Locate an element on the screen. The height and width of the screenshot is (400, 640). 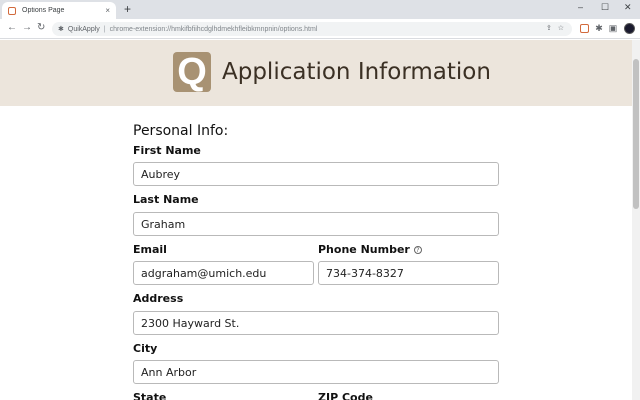
side-panel-icon: ▣ is located at coordinates (613, 28).